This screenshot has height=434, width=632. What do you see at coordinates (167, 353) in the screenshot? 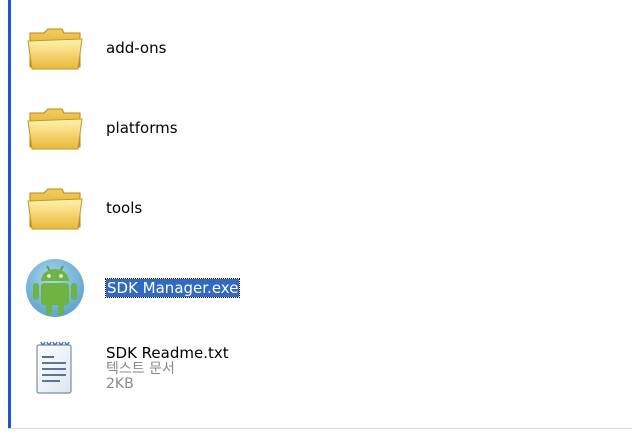
I see `file-name: SDK Readme.txt` at bounding box center [167, 353].